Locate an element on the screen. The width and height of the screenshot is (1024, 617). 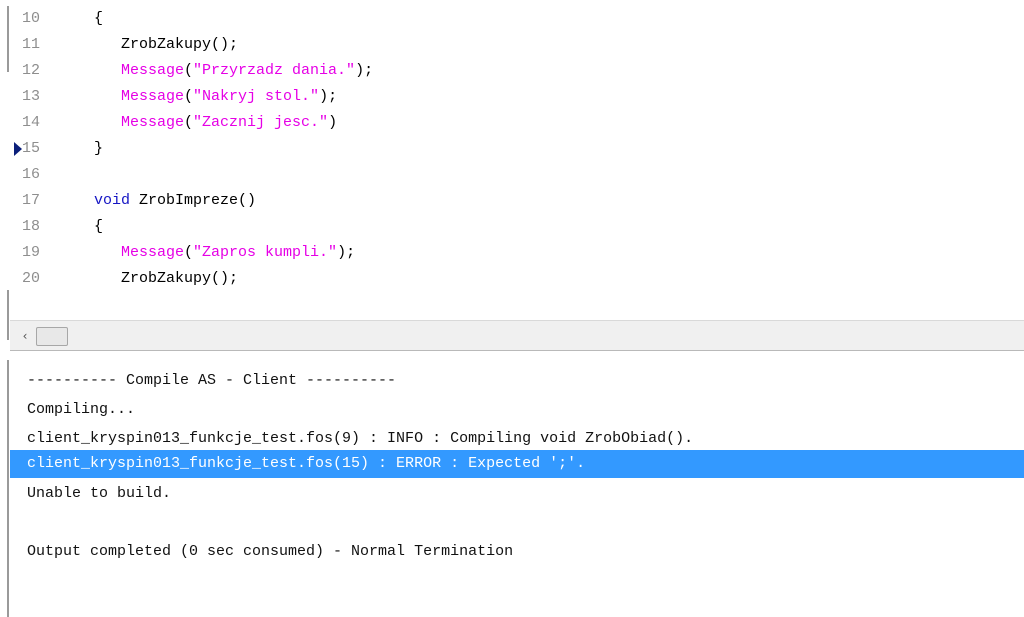
code-line: 16 is located at coordinates (510, 175).